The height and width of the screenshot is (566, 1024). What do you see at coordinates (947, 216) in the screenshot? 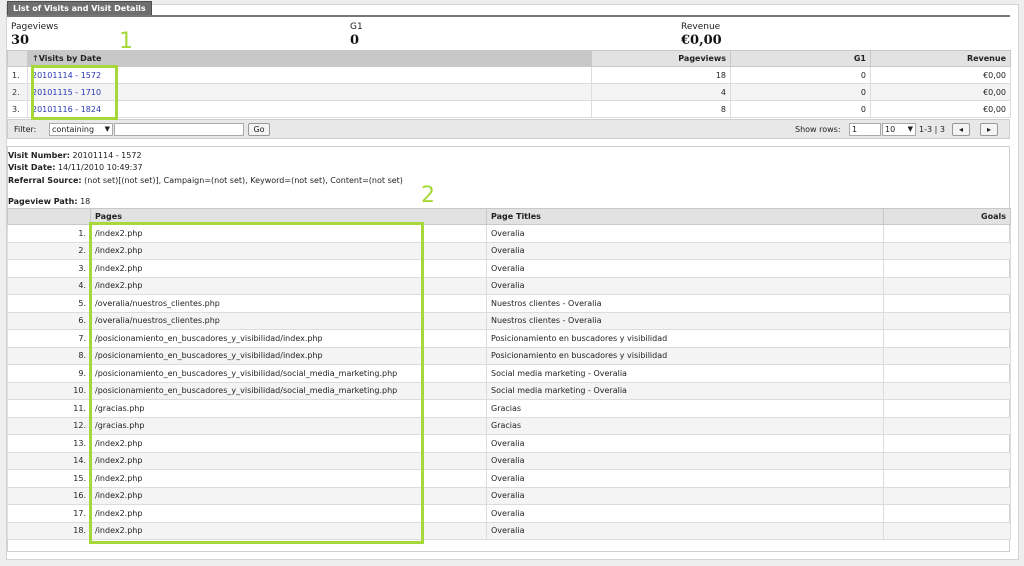
I see `goals-header: Goals` at bounding box center [947, 216].